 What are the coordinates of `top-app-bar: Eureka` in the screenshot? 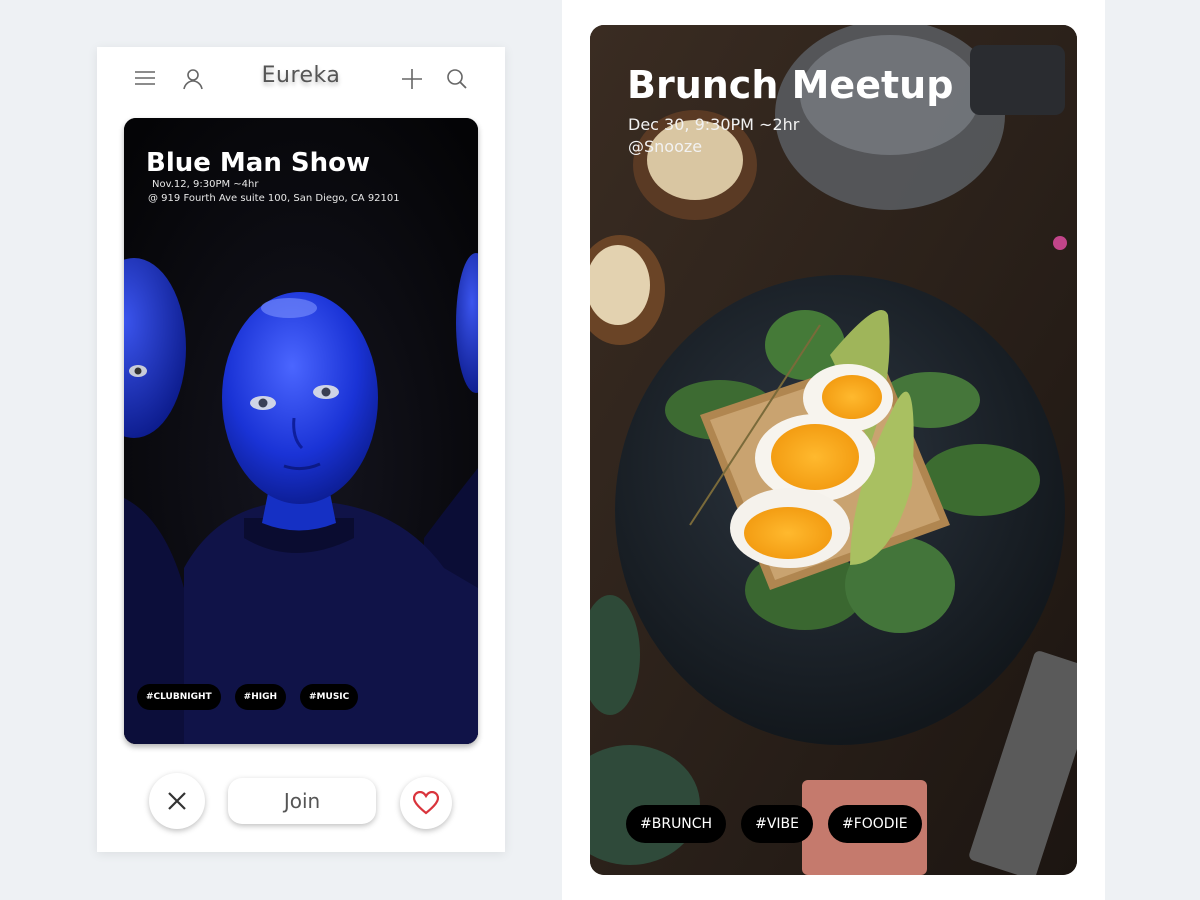 It's located at (301, 78).